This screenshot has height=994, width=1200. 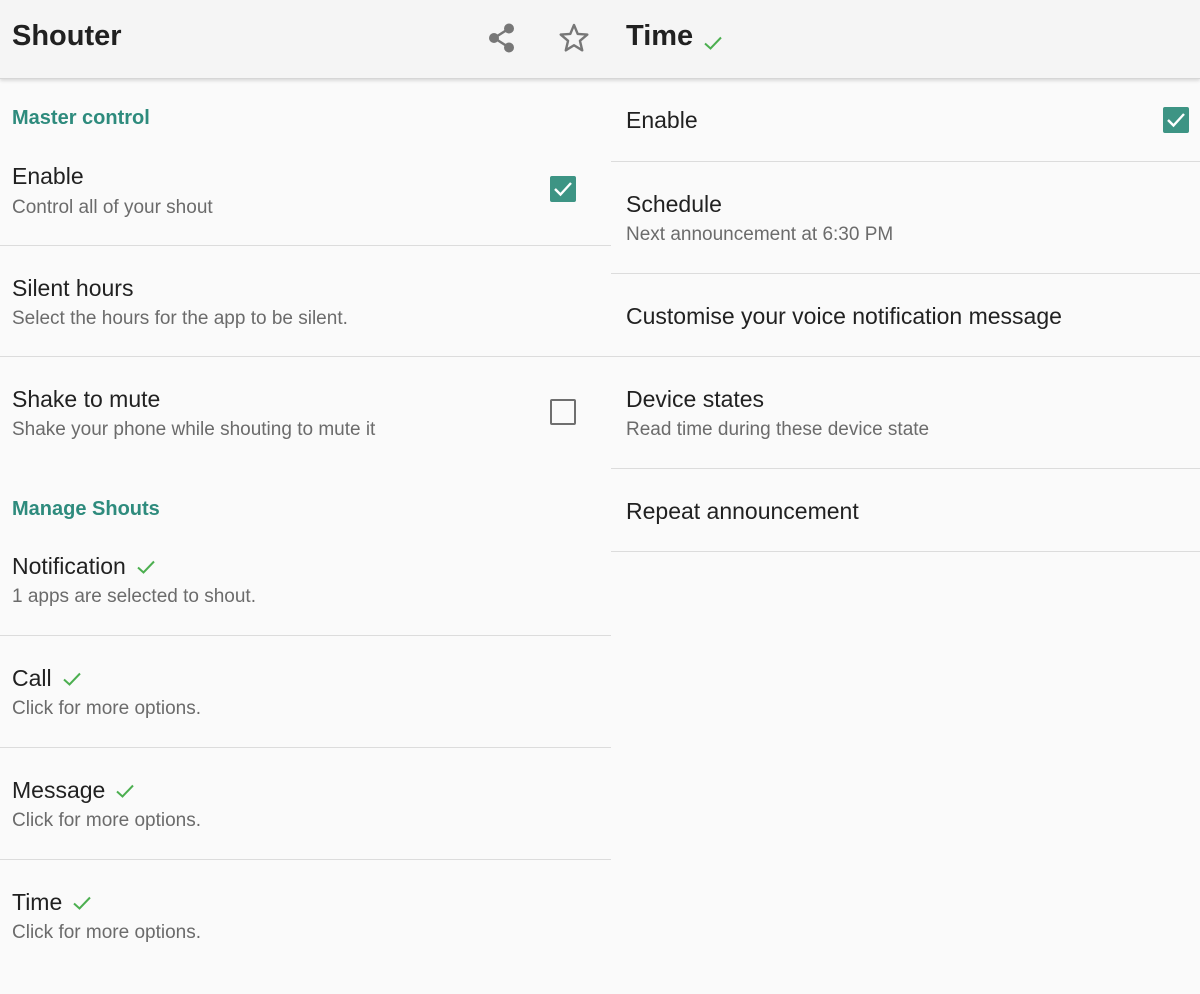 What do you see at coordinates (73, 288) in the screenshot?
I see `pref-title: Silent hours` at bounding box center [73, 288].